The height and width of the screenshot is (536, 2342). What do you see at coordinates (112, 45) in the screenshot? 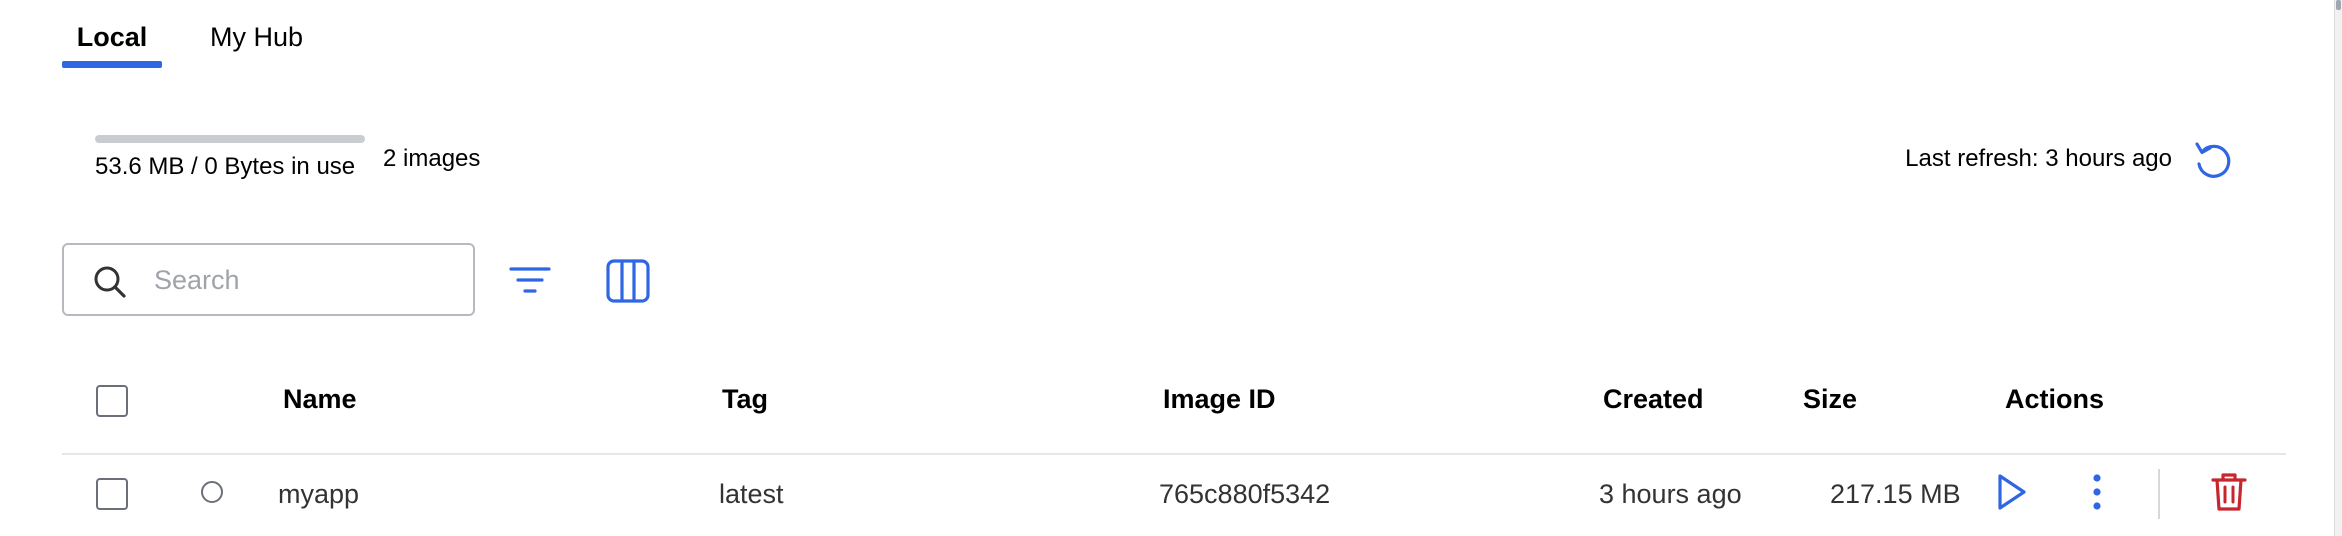
I see `tab-local: Local` at bounding box center [112, 45].